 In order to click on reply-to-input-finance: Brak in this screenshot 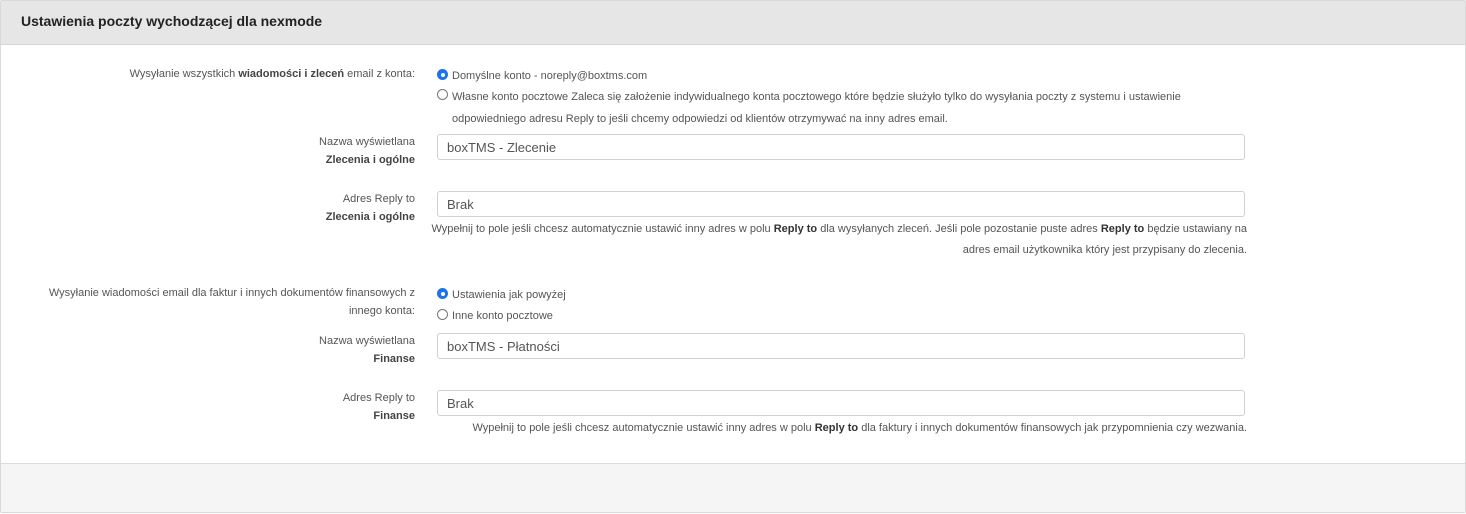, I will do `click(841, 403)`.